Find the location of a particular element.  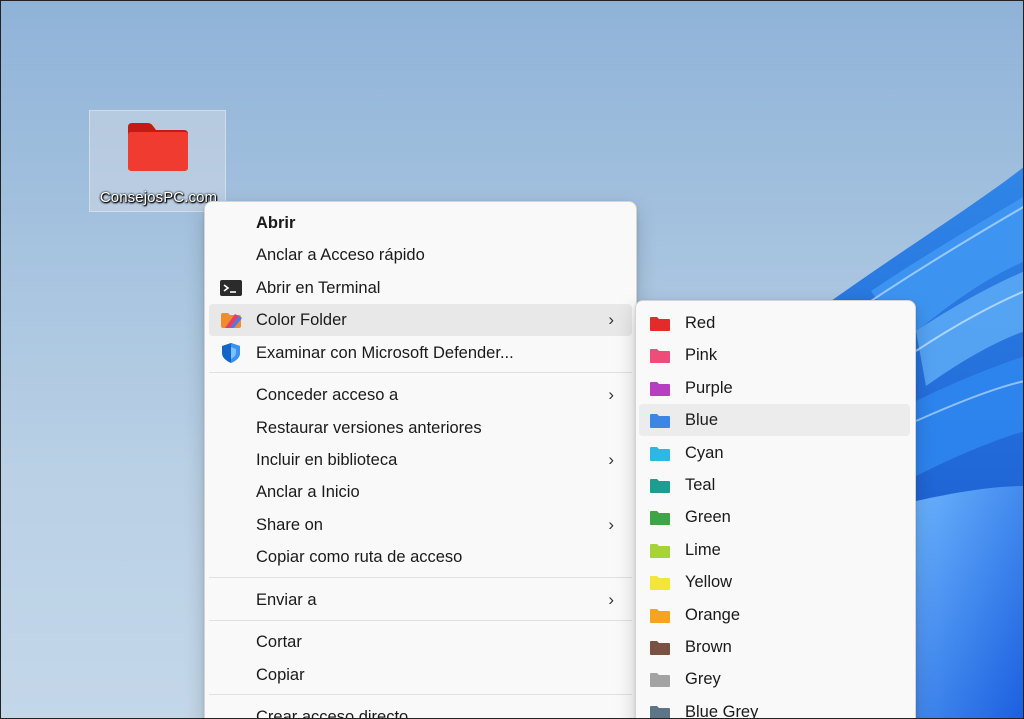

menu-item-label: Color Folder is located at coordinates (301, 320).